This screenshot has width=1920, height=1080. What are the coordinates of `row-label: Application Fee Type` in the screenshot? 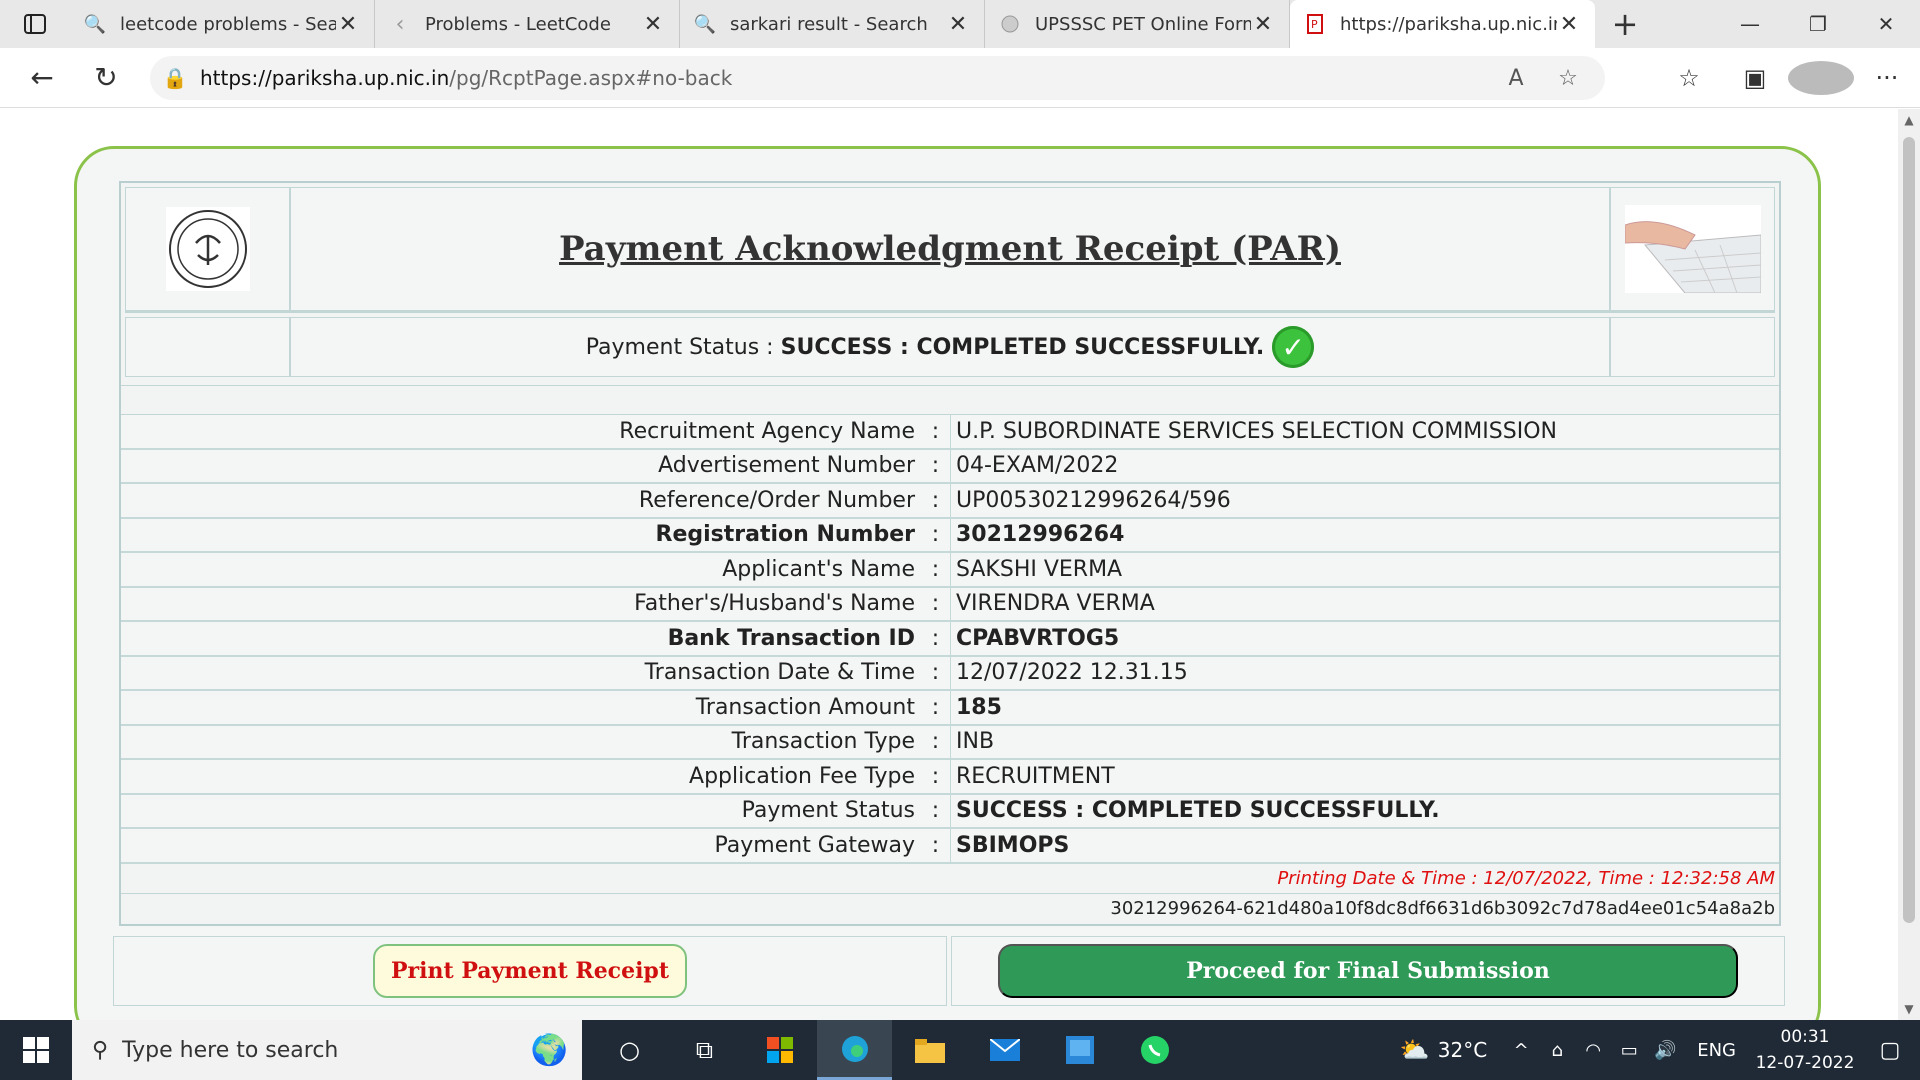 It's located at (802, 776).